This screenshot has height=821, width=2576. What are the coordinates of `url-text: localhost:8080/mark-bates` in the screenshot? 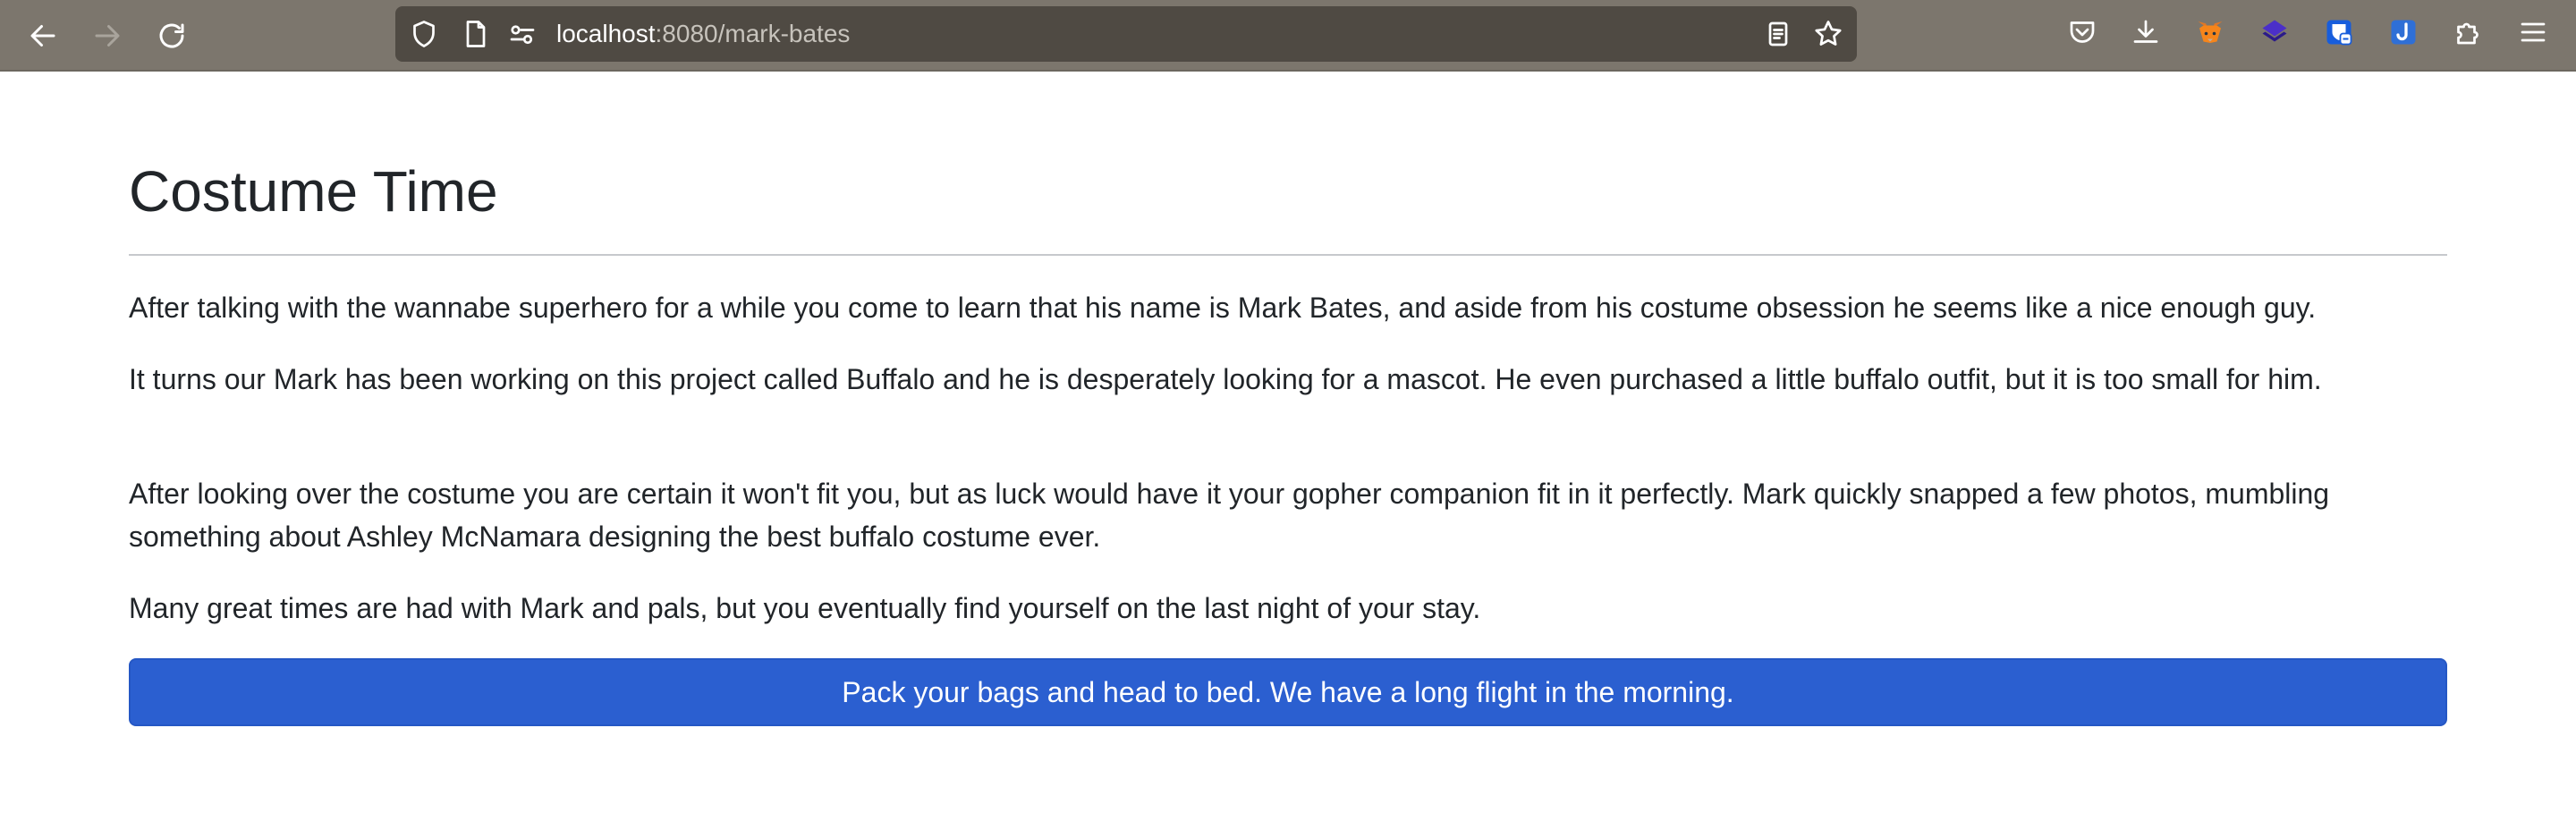 It's located at (703, 34).